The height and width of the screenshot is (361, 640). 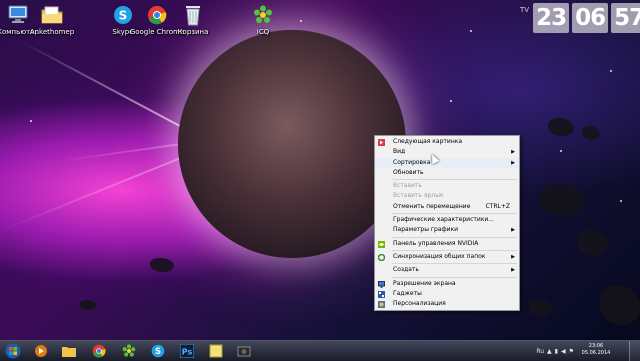 I want to click on menu-item-label: Панель управления NVIDIA, so click(x=436, y=243).